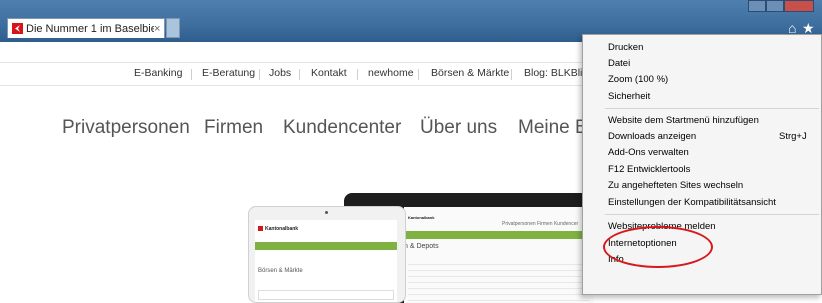  I want to click on browser-tab: Die Nummer 1 im Baselbiet ... ×, so click(86, 28).